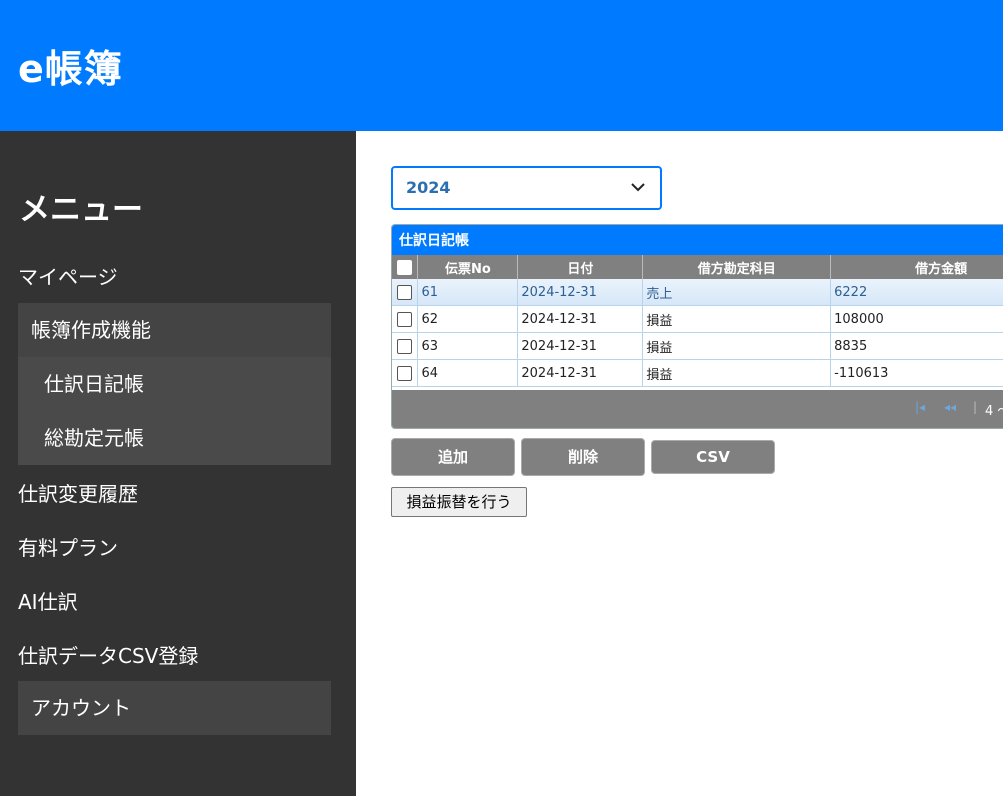 This screenshot has width=1003, height=796. What do you see at coordinates (920, 407) in the screenshot?
I see `first-page-icon: |◂` at bounding box center [920, 407].